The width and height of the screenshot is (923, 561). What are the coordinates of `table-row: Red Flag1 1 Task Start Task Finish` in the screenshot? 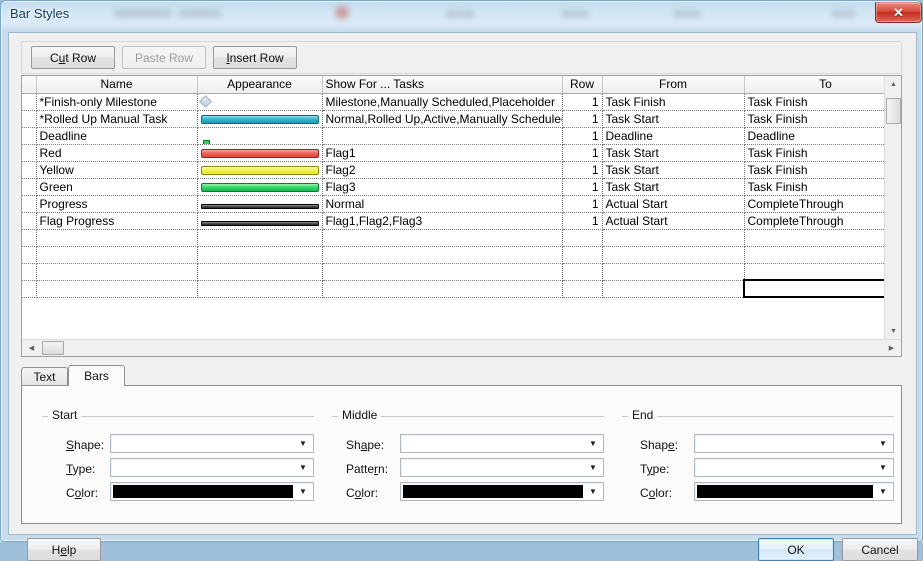 It's located at (453, 153).